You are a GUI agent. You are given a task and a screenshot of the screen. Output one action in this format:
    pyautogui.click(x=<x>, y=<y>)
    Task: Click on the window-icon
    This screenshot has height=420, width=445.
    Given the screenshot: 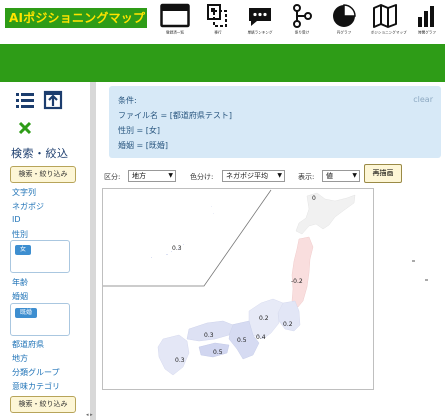 What is the action you would take?
    pyautogui.click(x=175, y=15)
    